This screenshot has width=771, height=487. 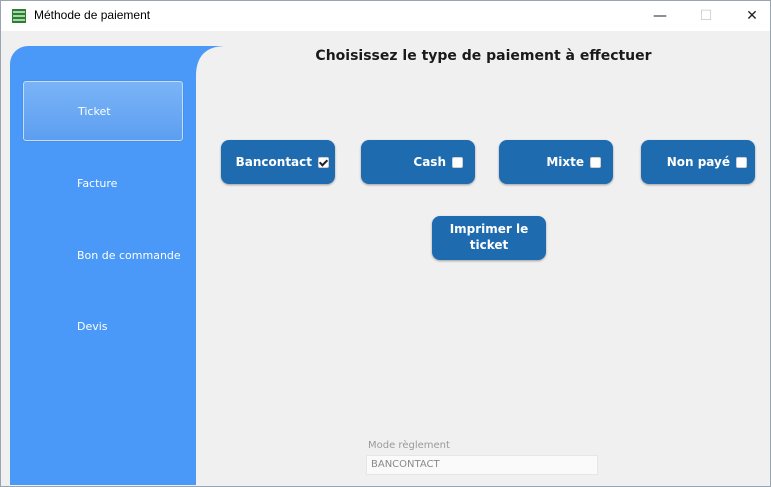 What do you see at coordinates (457, 162) in the screenshot?
I see `cash-checkbox` at bounding box center [457, 162].